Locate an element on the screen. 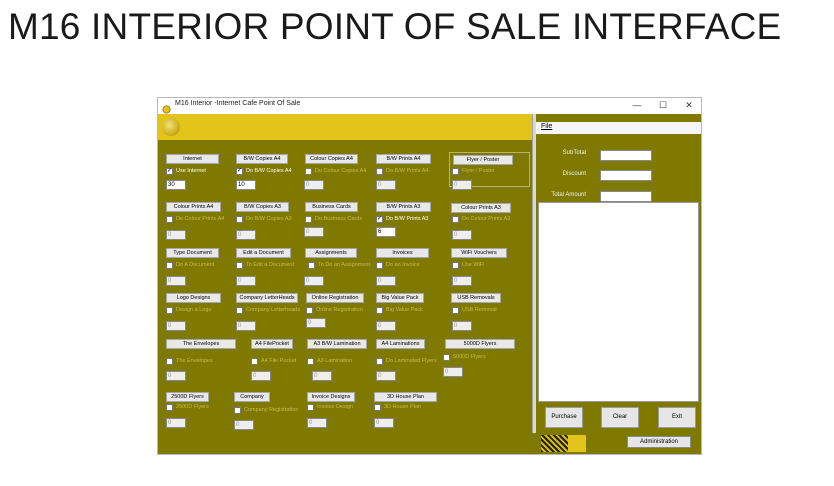 The width and height of the screenshot is (834, 486). edit-a-document-checkbox is located at coordinates (239, 265).